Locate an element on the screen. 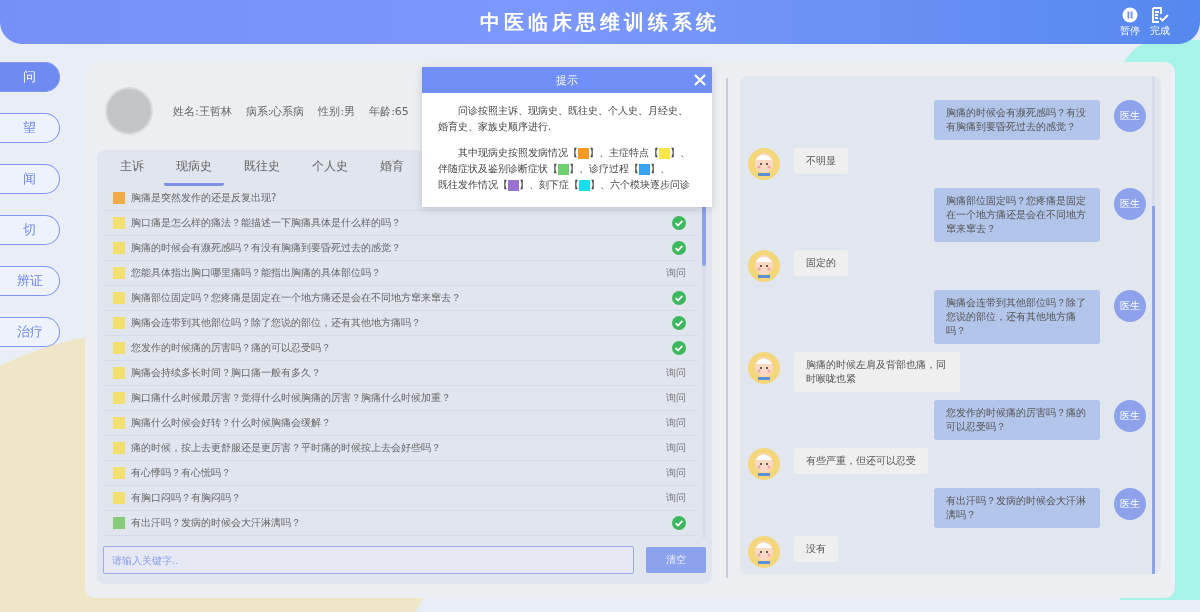  scrollbar is located at coordinates (1153, 325).